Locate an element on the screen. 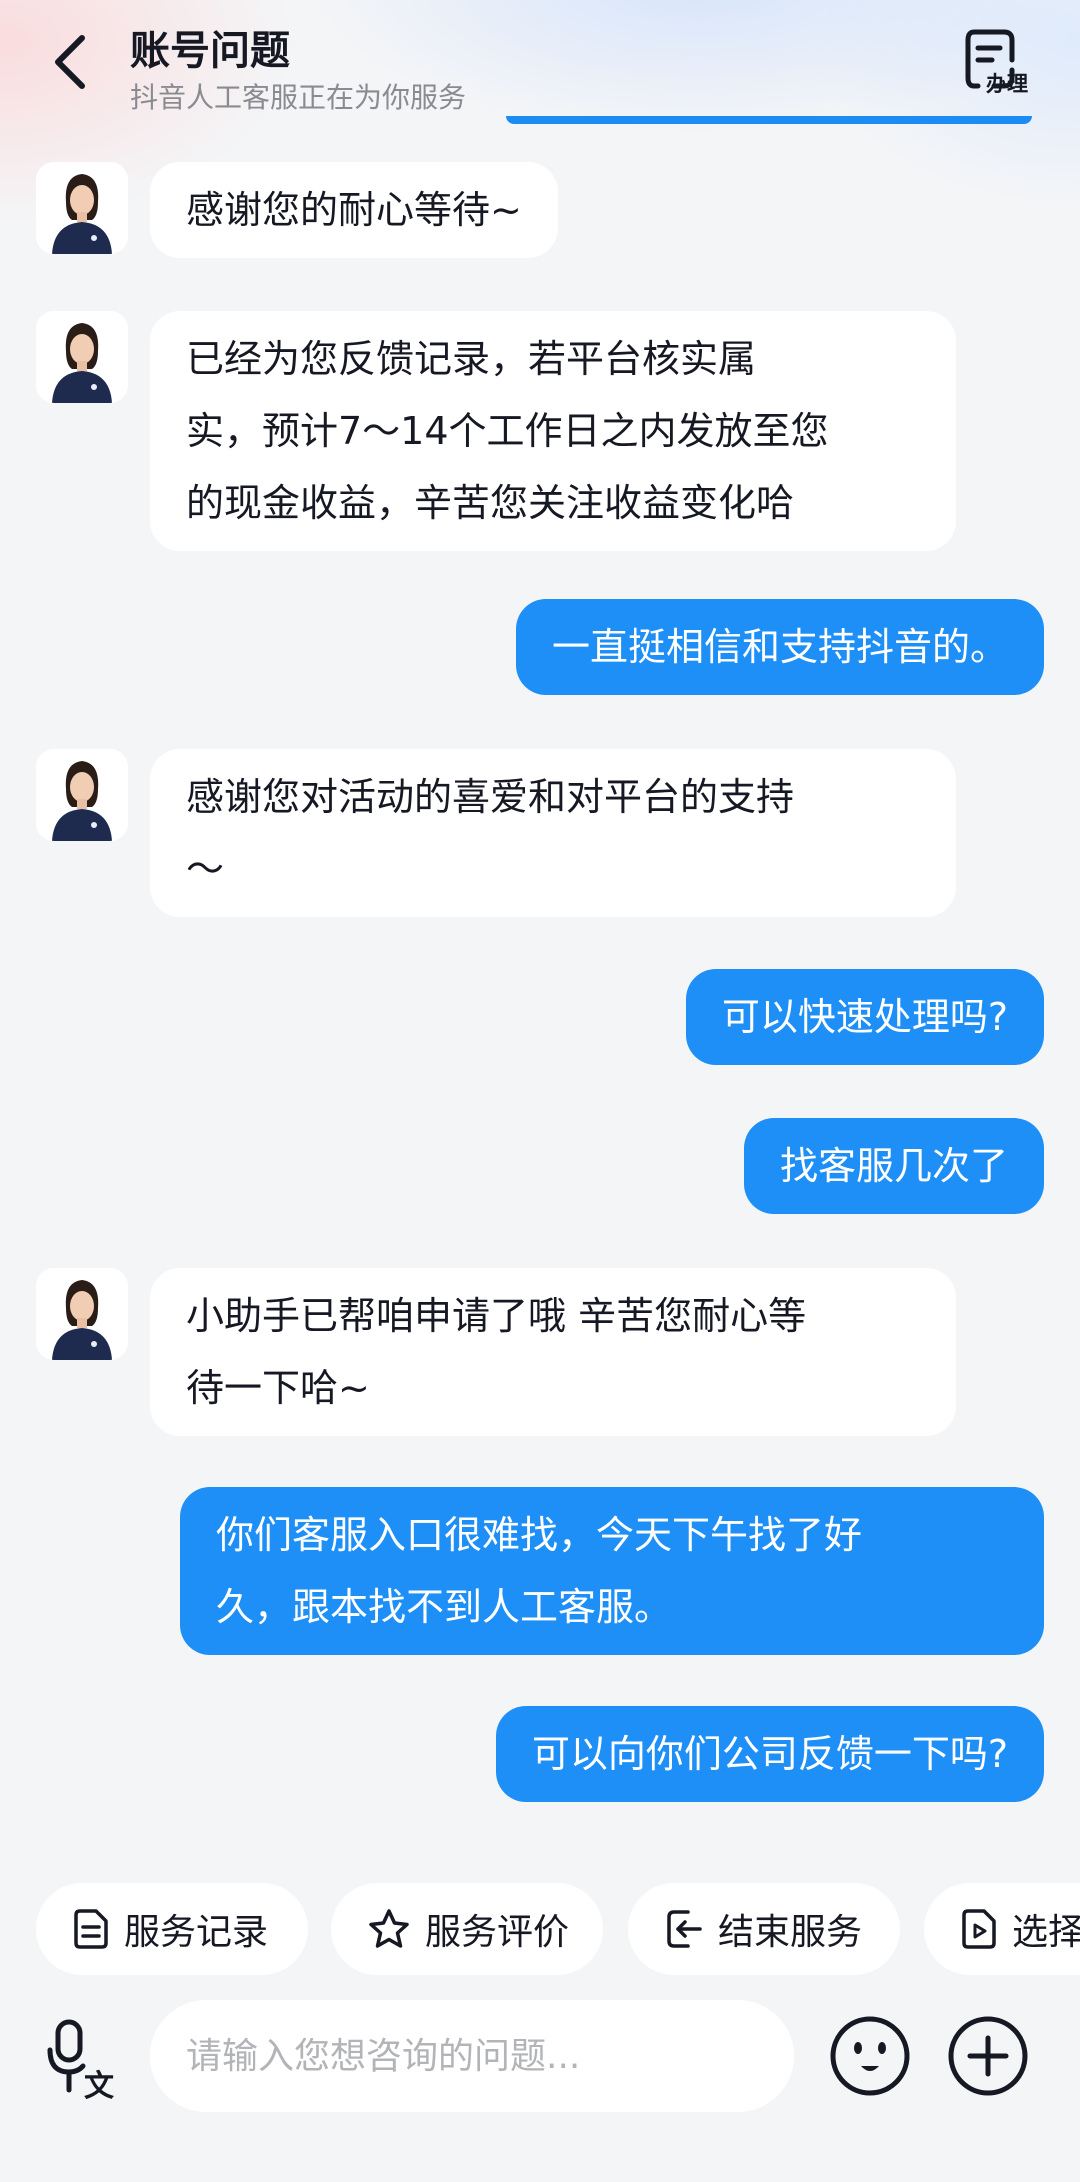 Image resolution: width=1080 pixels, height=2182 pixels. user-message: 一直挺相信和支持抖音的。 is located at coordinates (779, 647).